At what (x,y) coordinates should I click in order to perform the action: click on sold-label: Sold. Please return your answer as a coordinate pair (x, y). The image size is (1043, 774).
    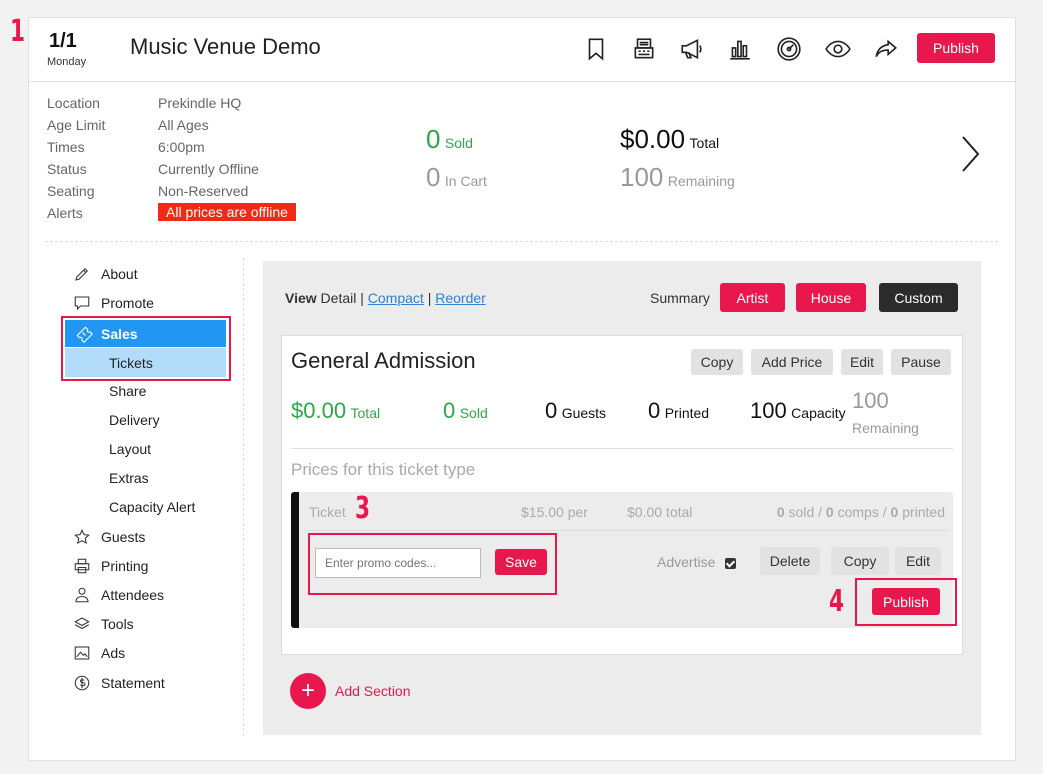
    Looking at the image, I should click on (458, 143).